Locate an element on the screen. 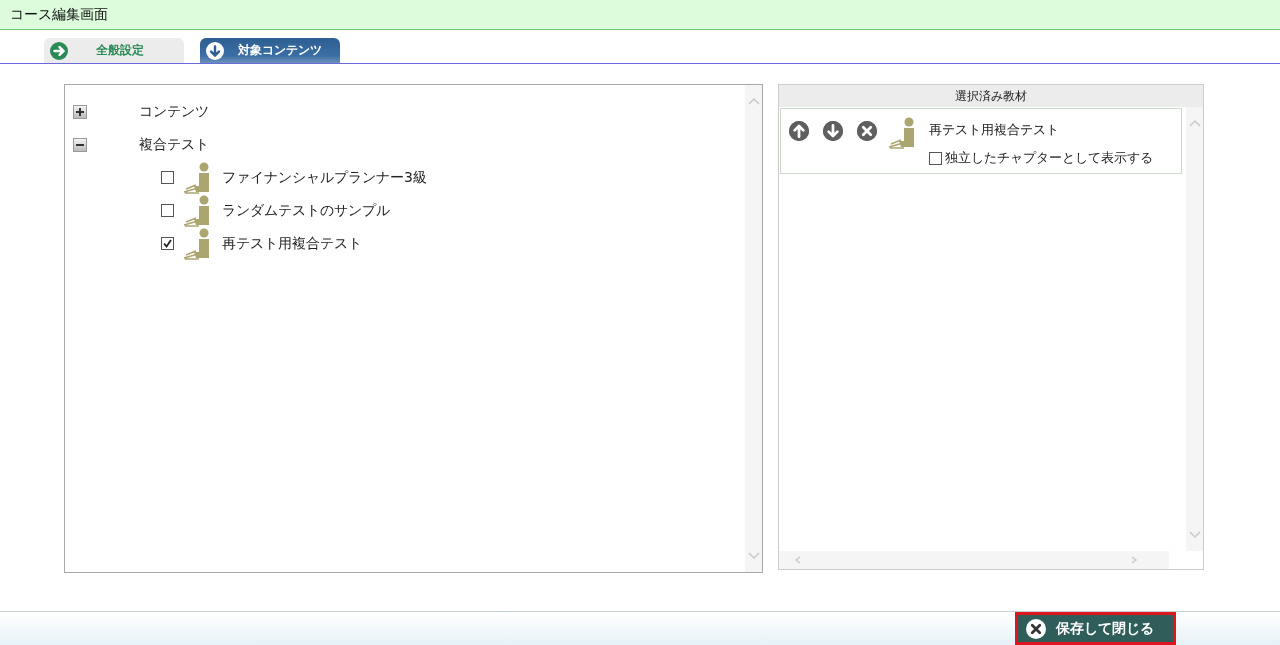 The width and height of the screenshot is (1280, 645). plus-icon is located at coordinates (80, 111).